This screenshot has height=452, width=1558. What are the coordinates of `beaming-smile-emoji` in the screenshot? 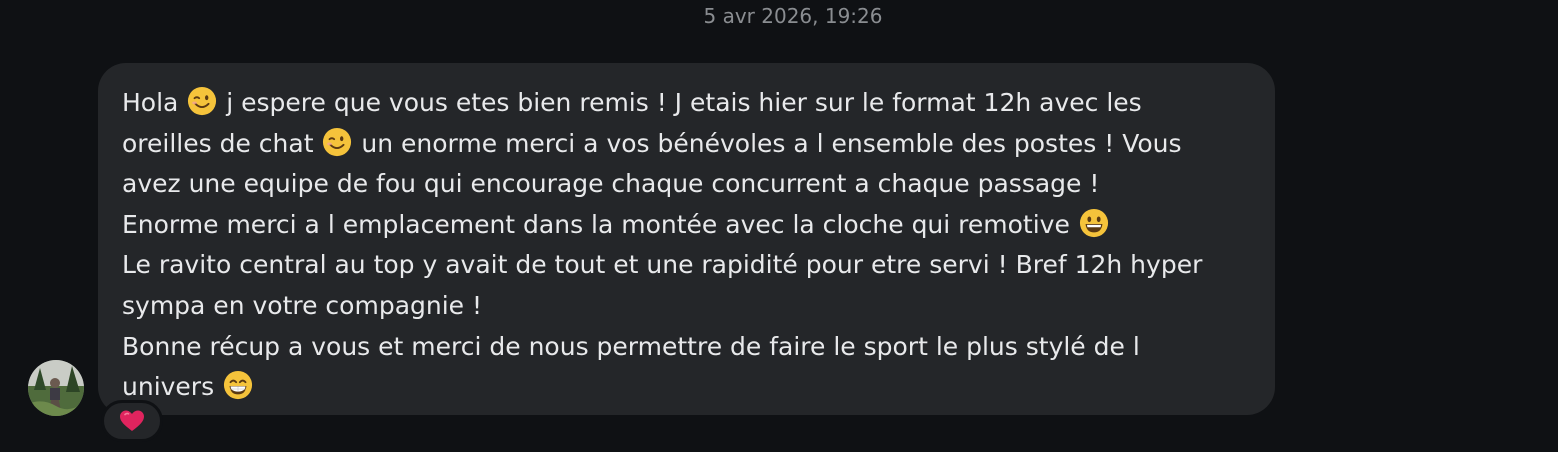 It's located at (238, 385).